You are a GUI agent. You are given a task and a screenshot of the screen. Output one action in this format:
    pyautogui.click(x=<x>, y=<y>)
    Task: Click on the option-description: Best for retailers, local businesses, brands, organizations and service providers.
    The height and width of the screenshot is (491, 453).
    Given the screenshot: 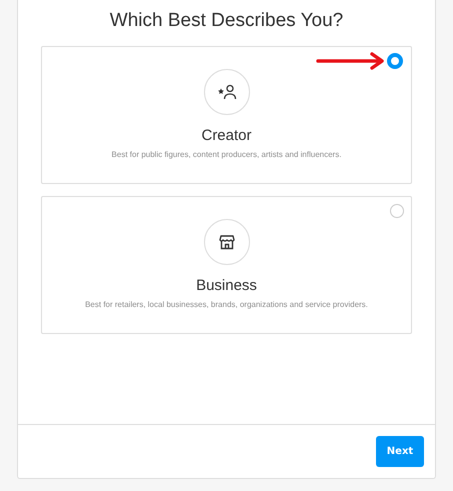 What is the action you would take?
    pyautogui.click(x=226, y=304)
    